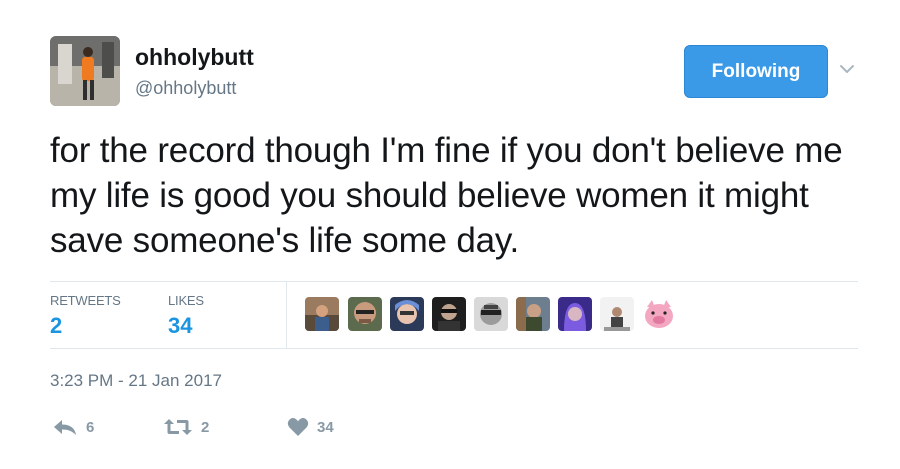 This screenshot has height=469, width=900. I want to click on reply-icon, so click(65, 427).